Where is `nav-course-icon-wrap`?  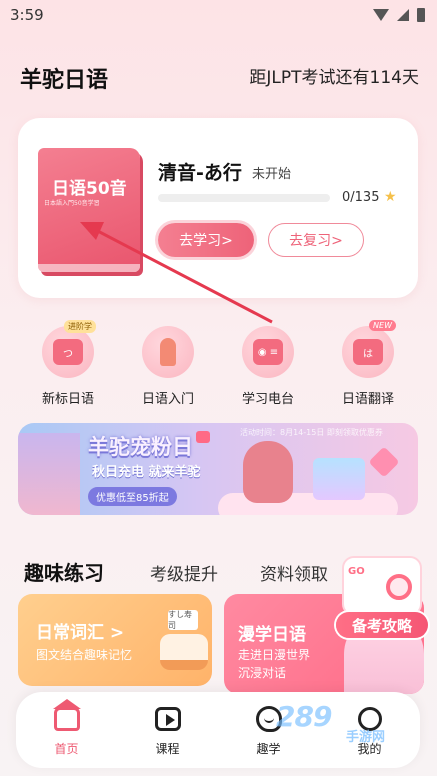 nav-course-icon-wrap is located at coordinates (168, 719).